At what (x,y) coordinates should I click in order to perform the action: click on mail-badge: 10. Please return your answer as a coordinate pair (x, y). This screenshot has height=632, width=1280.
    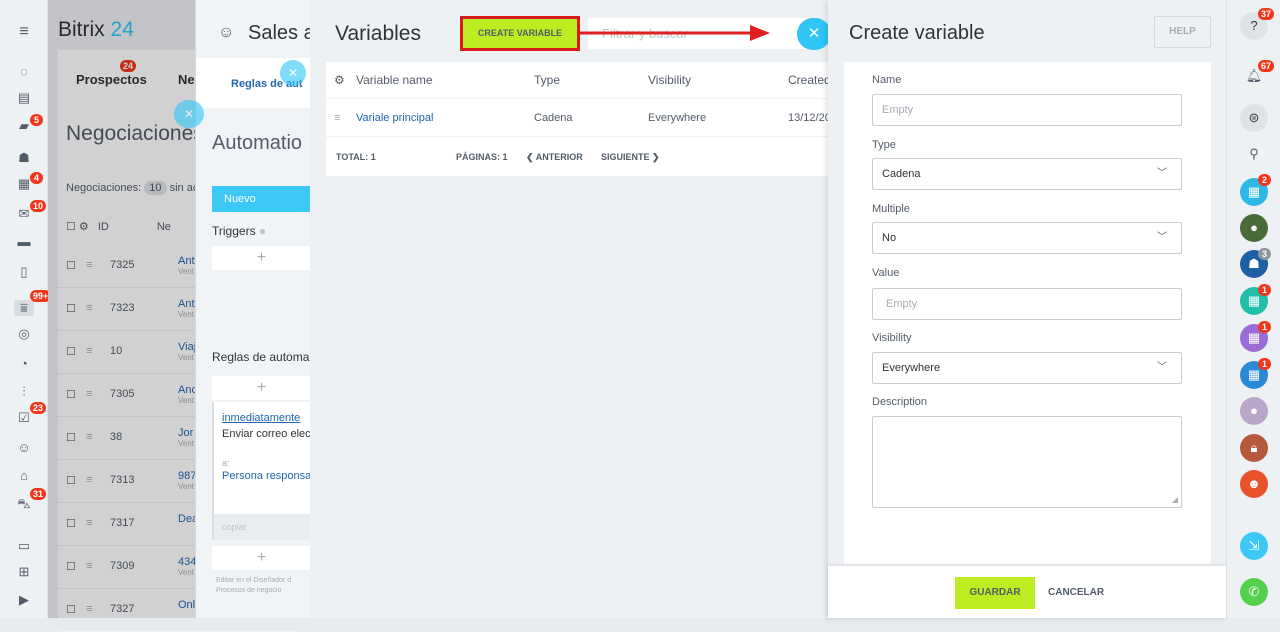
    Looking at the image, I should click on (38, 206).